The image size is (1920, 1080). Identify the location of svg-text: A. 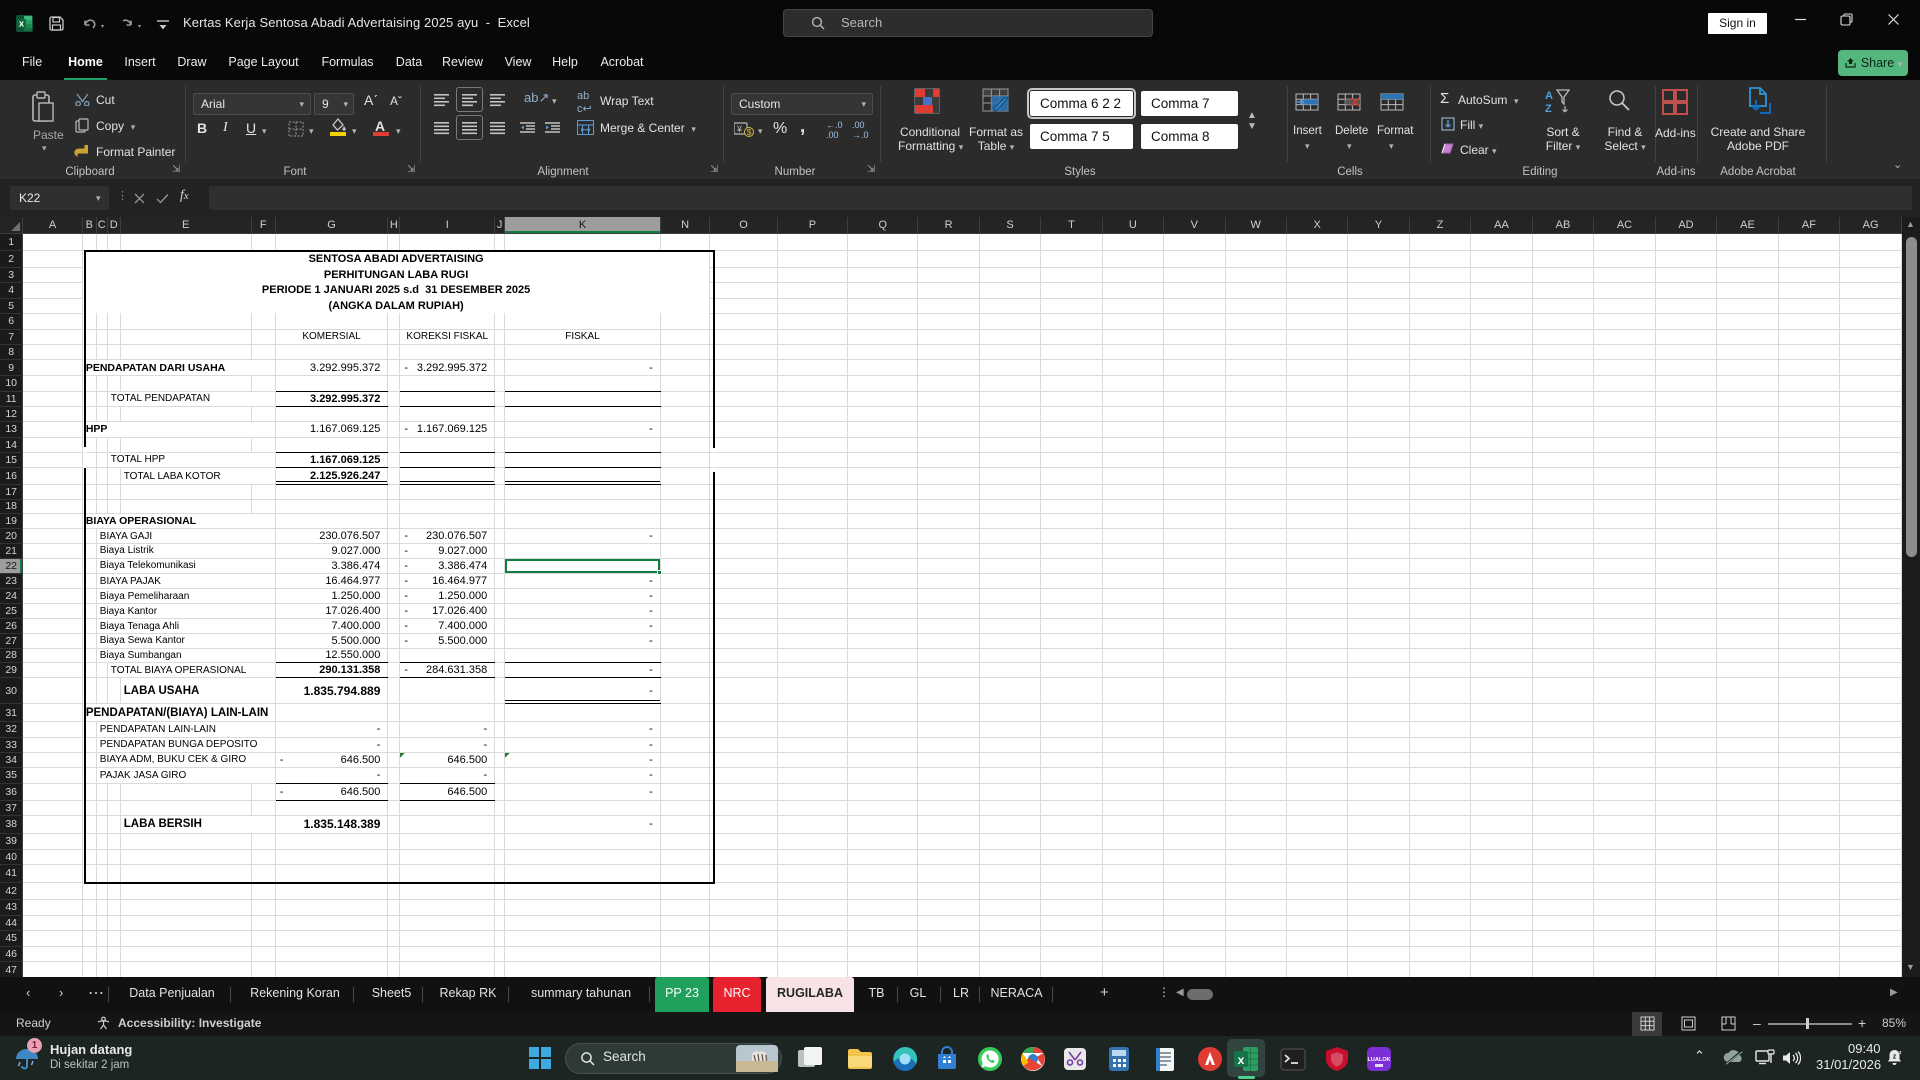
(1549, 96).